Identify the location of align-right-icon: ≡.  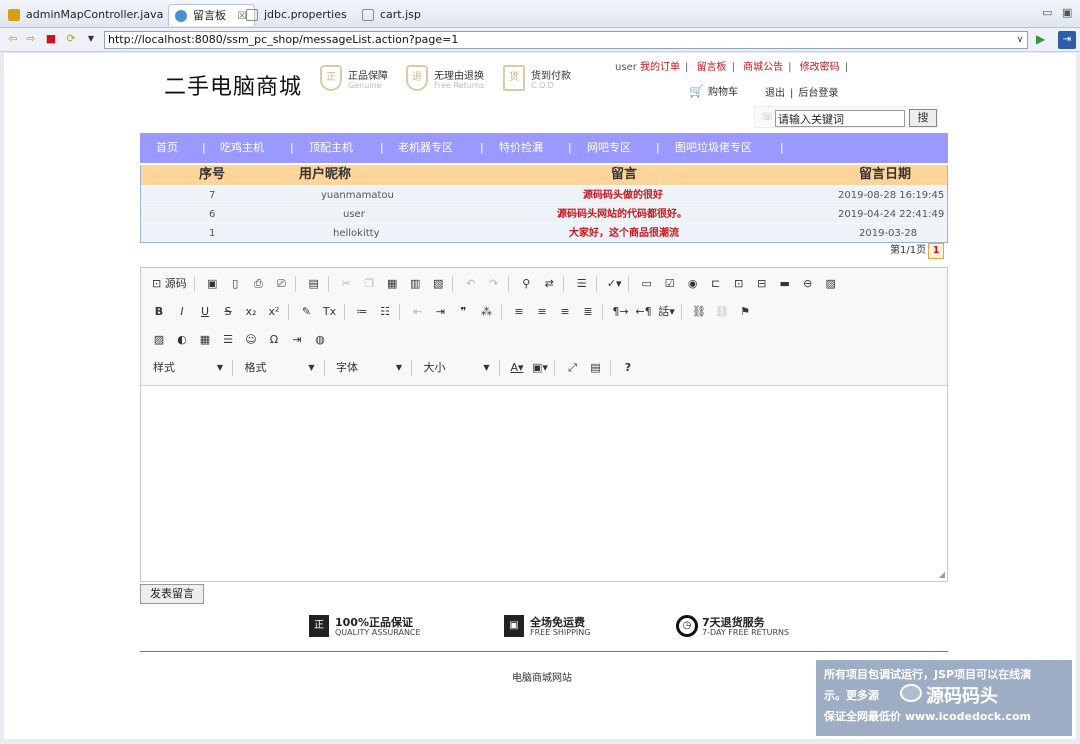
(565, 312).